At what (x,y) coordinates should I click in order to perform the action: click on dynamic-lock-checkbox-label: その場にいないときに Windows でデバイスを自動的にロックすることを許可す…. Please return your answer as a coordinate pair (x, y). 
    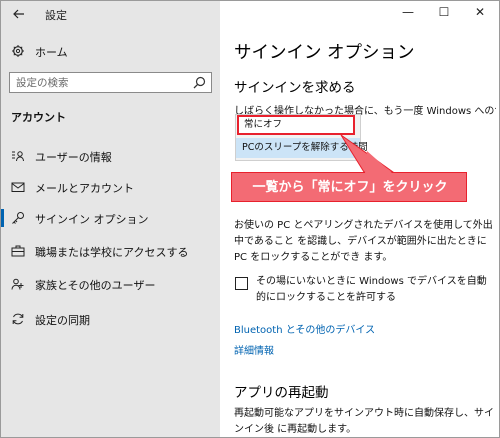
    Looking at the image, I should click on (371, 289).